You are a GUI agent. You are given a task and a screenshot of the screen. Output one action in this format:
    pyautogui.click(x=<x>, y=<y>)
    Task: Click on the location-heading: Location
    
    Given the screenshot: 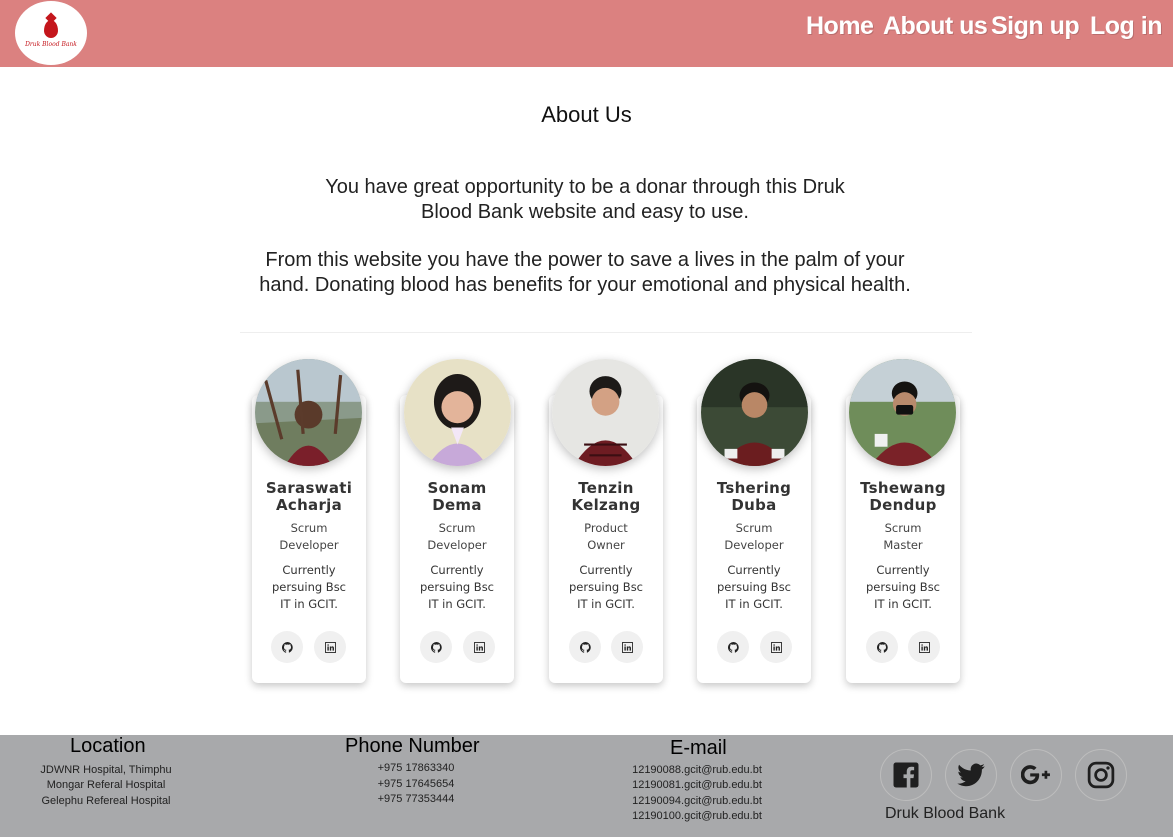 What is the action you would take?
    pyautogui.click(x=108, y=746)
    